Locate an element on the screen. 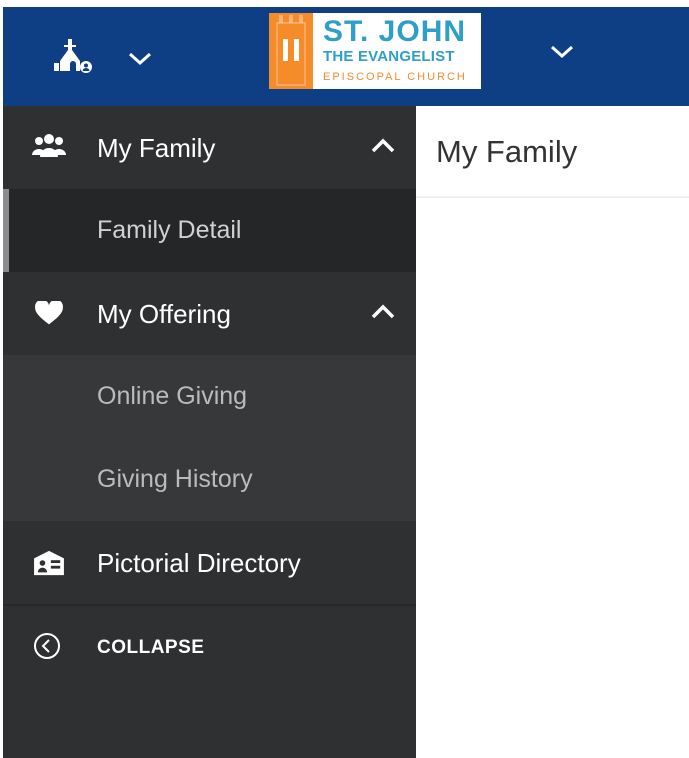 The width and height of the screenshot is (689, 758). family-icon is located at coordinates (49, 145).